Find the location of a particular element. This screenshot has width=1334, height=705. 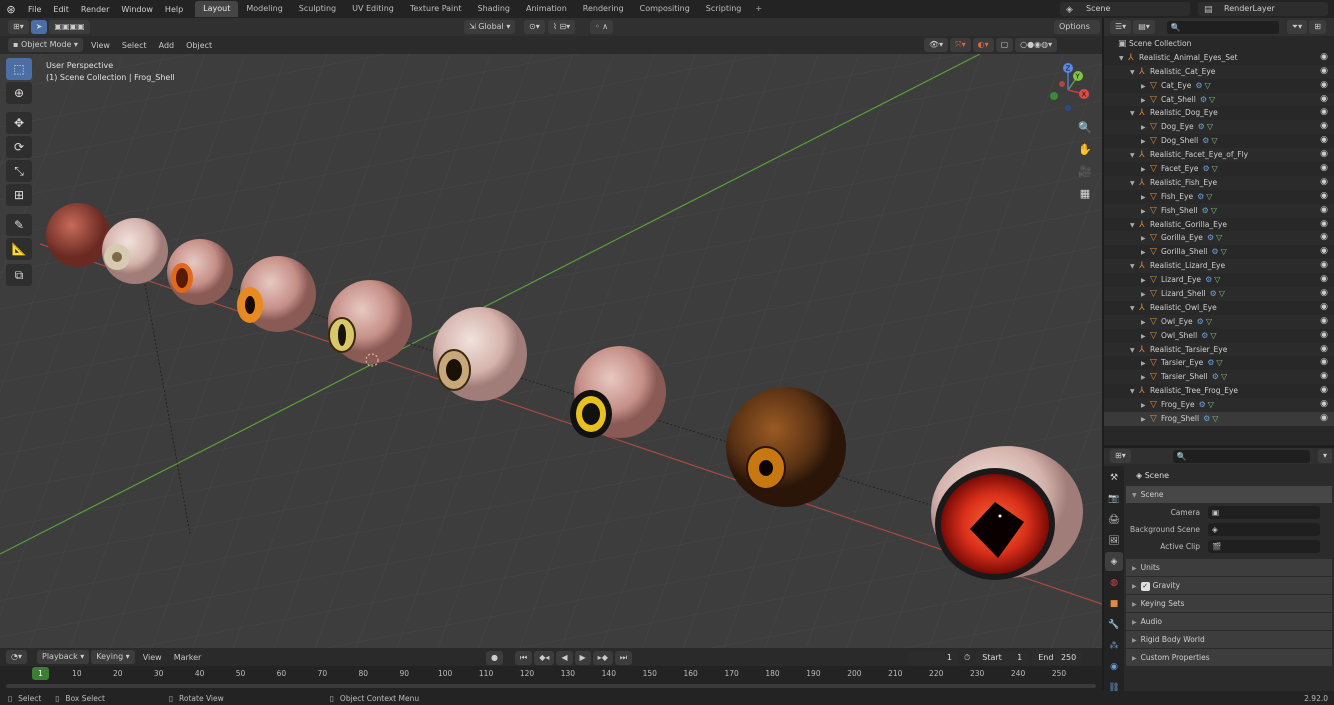

background-scene-input: ◈ is located at coordinates (1264, 529).